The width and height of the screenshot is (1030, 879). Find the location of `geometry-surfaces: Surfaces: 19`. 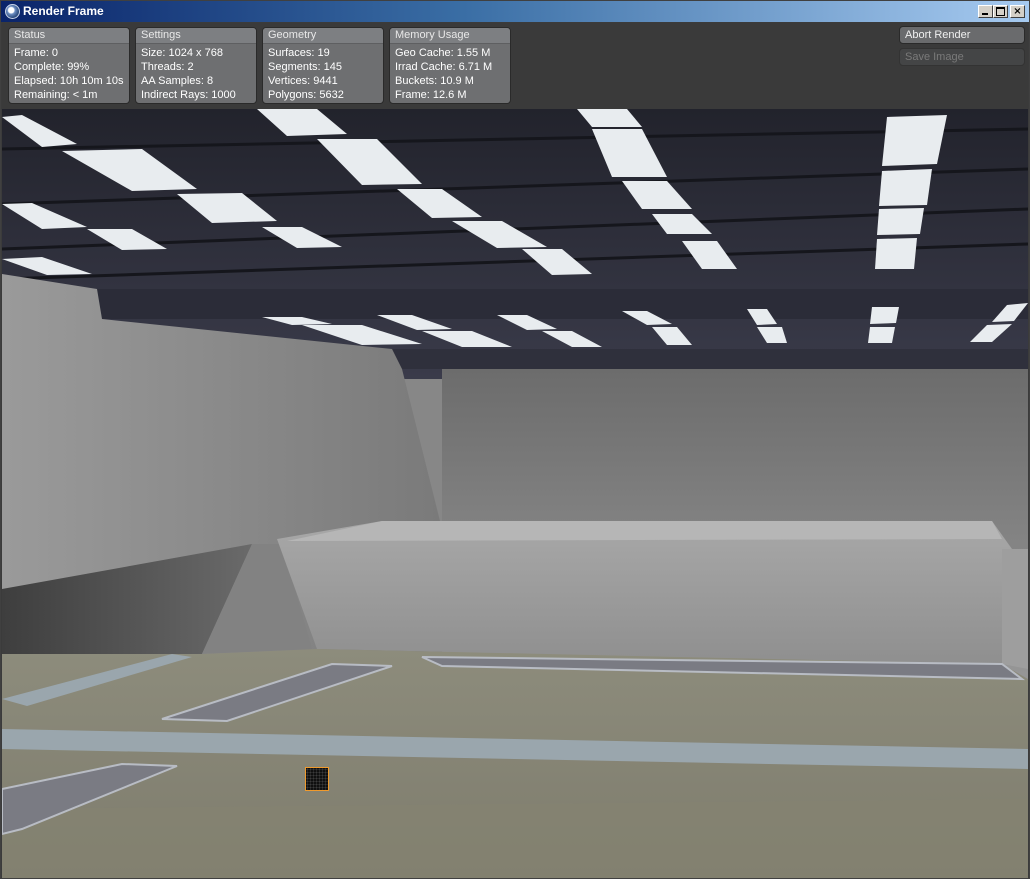

geometry-surfaces: Surfaces: 19 is located at coordinates (299, 53).